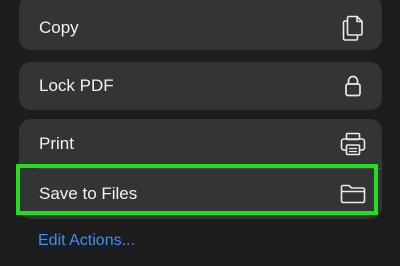 The width and height of the screenshot is (400, 266). What do you see at coordinates (353, 144) in the screenshot?
I see `printer-icon` at bounding box center [353, 144].